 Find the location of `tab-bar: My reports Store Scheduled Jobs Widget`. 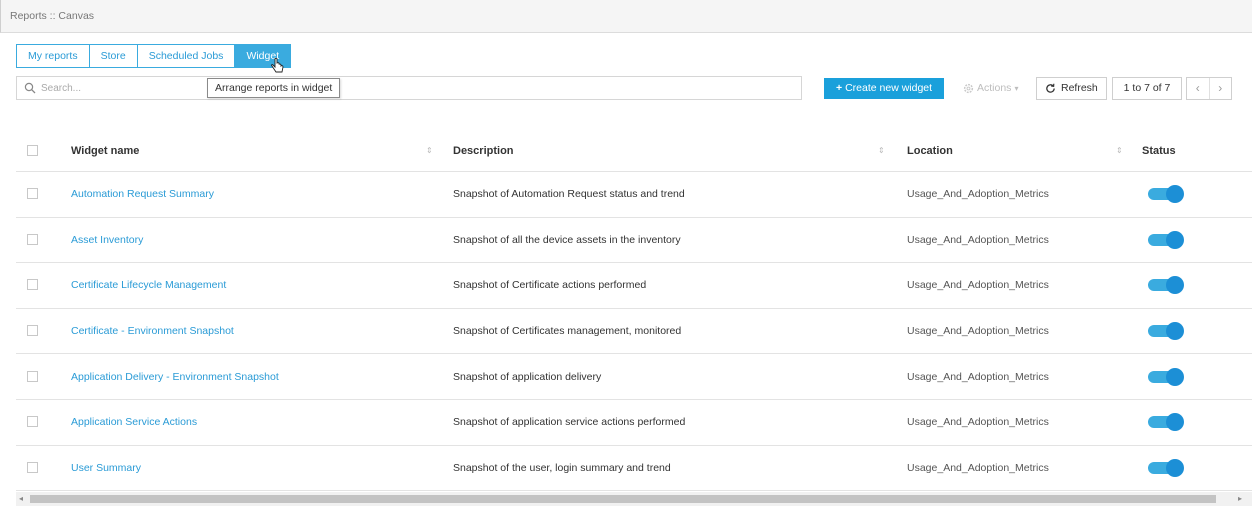

tab-bar: My reports Store Scheduled Jobs Widget is located at coordinates (154, 56).